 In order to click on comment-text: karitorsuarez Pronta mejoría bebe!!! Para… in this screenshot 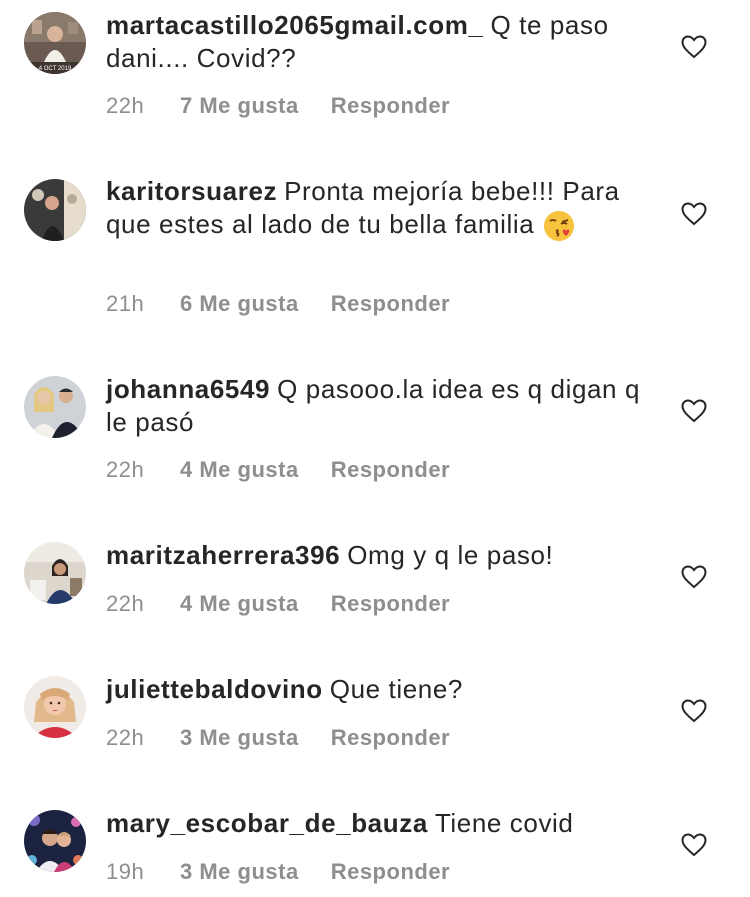, I will do `click(378, 209)`.